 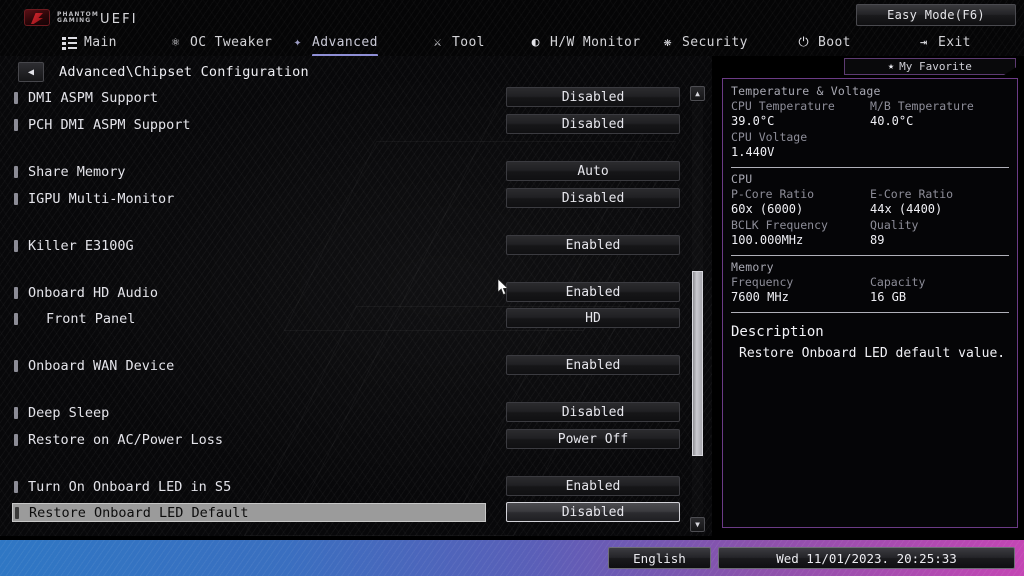 What do you see at coordinates (184, 72) in the screenshot?
I see `breadcrumb-text: Advanced\Chipset Configuration` at bounding box center [184, 72].